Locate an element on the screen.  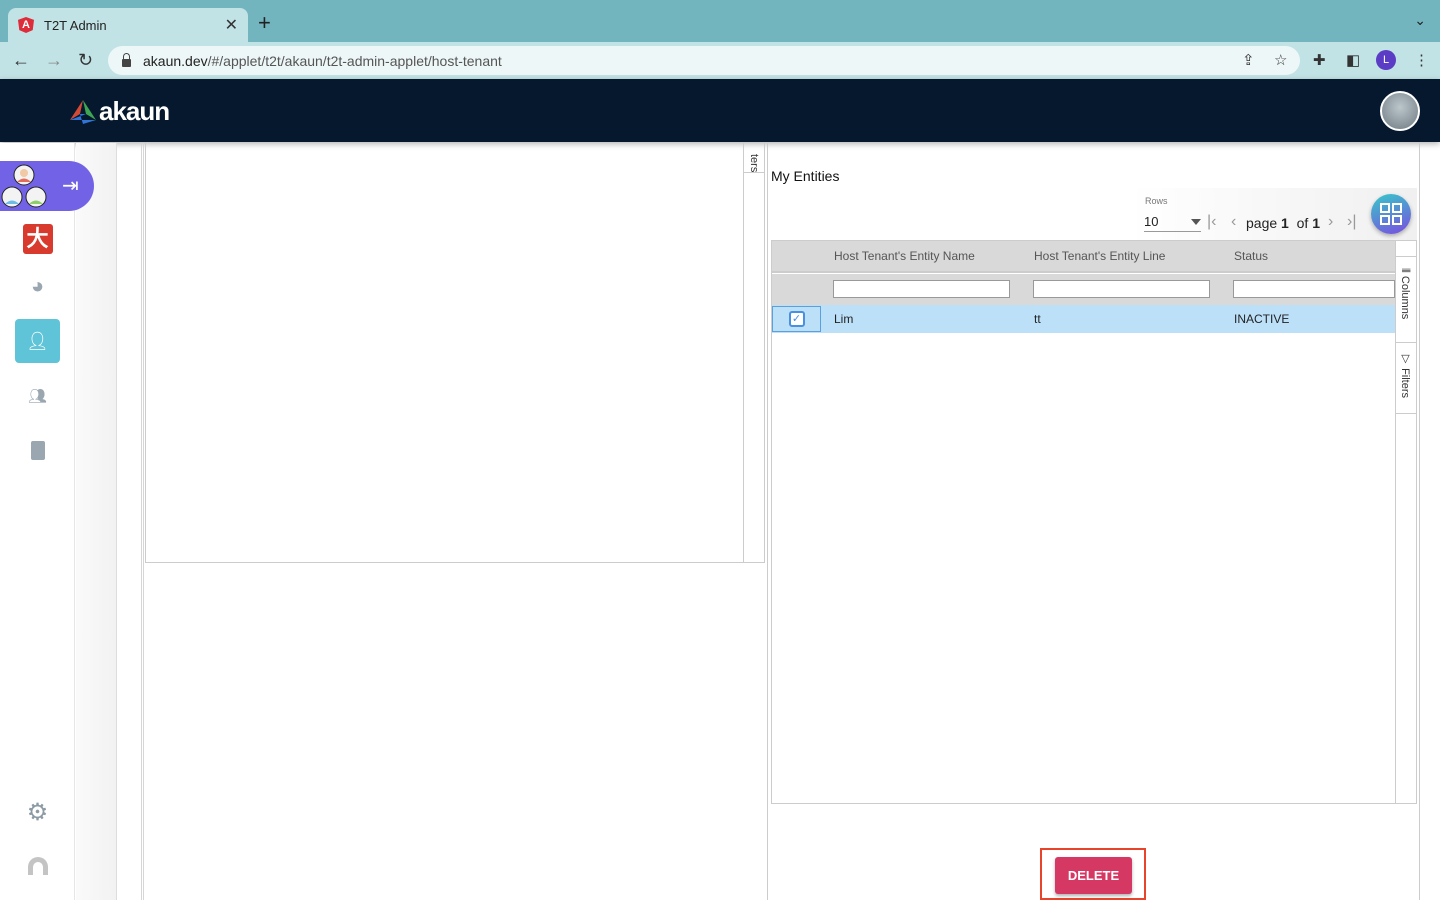
globe-icon: ◕ is located at coordinates (37, 285).